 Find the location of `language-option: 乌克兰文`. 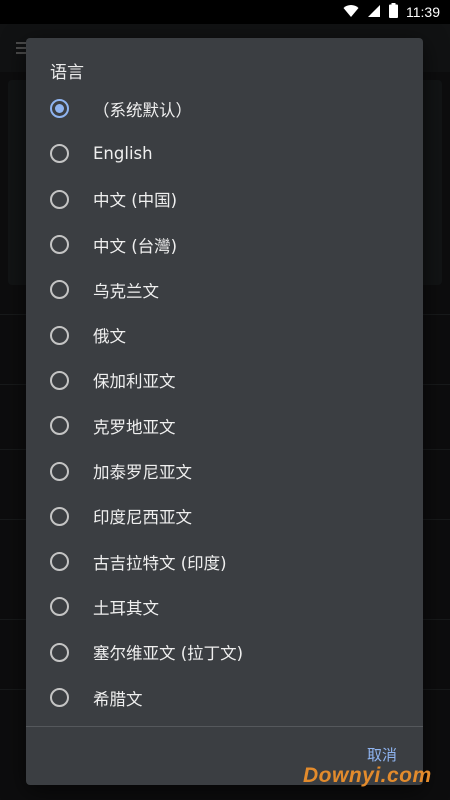

language-option: 乌克兰文 is located at coordinates (224, 289).